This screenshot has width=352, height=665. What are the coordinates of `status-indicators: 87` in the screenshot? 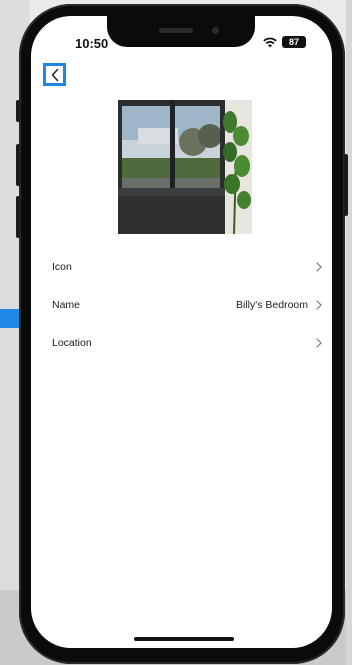 It's located at (284, 42).